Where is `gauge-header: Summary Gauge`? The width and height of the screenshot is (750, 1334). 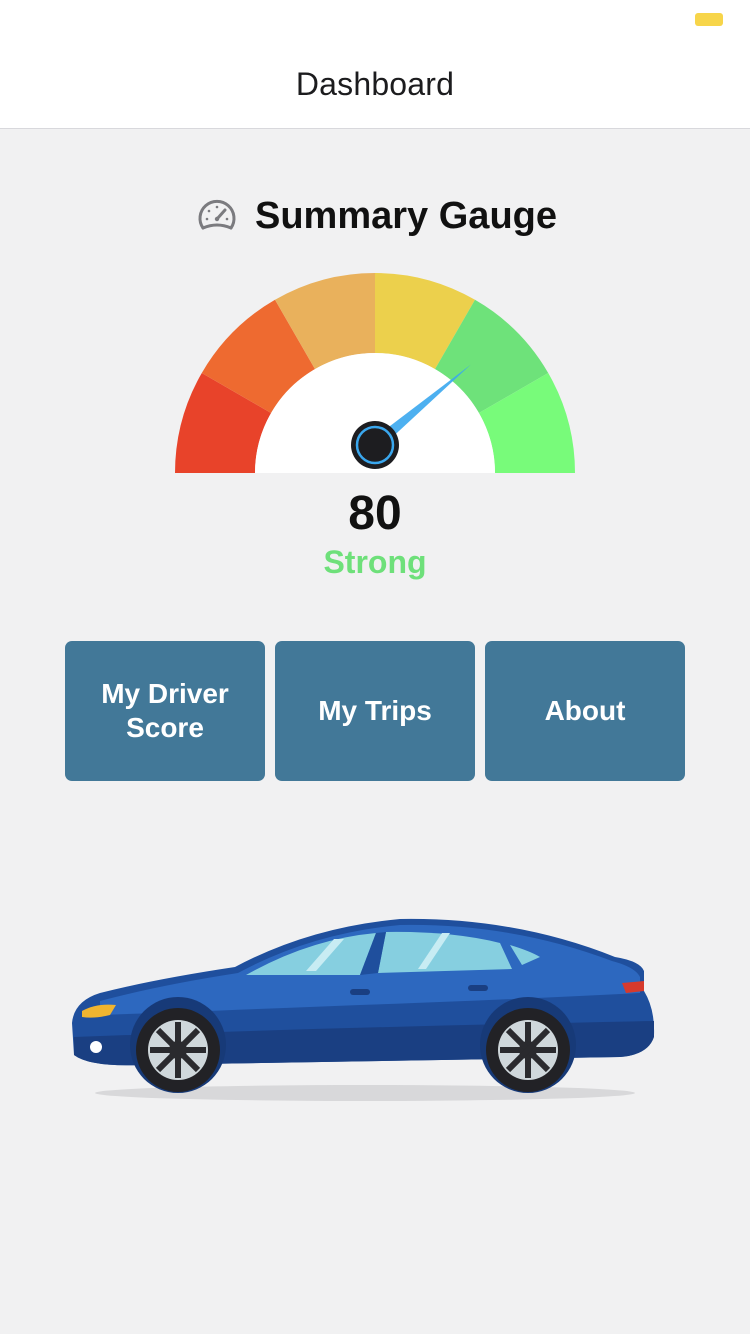 gauge-header: Summary Gauge is located at coordinates (375, 216).